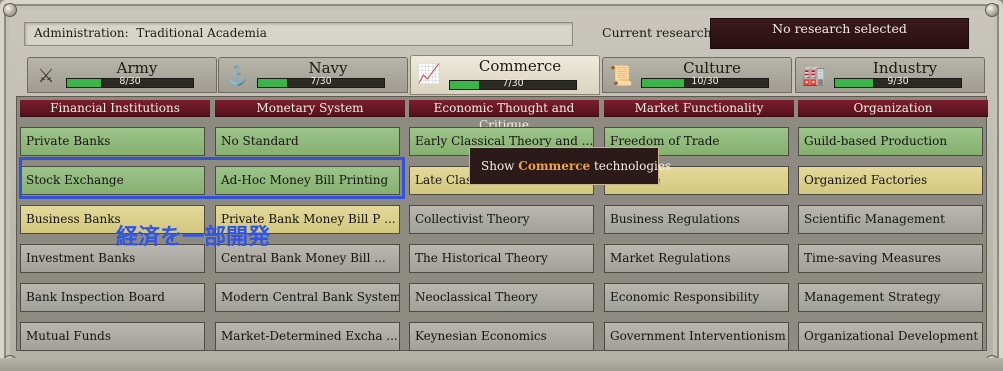 The image size is (1003, 371). I want to click on tech-item: Keynesian Economics, so click(501, 336).